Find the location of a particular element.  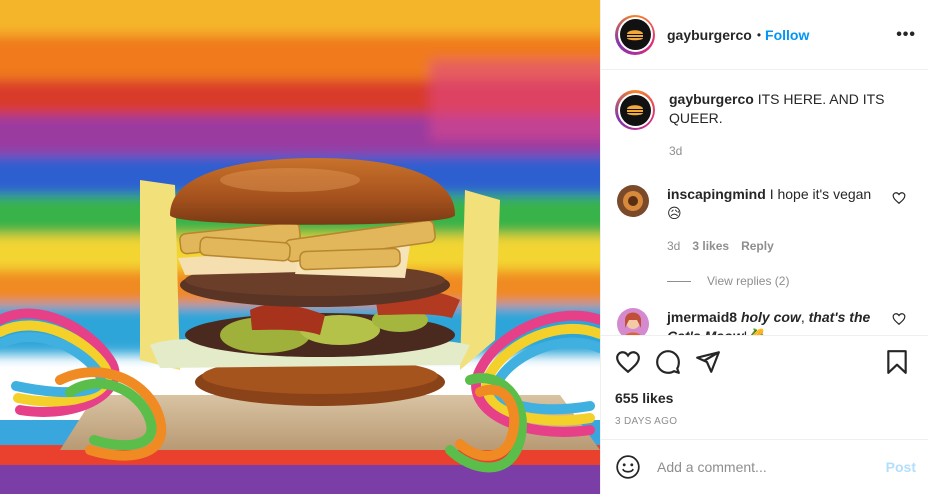

share-icon is located at coordinates (708, 362).